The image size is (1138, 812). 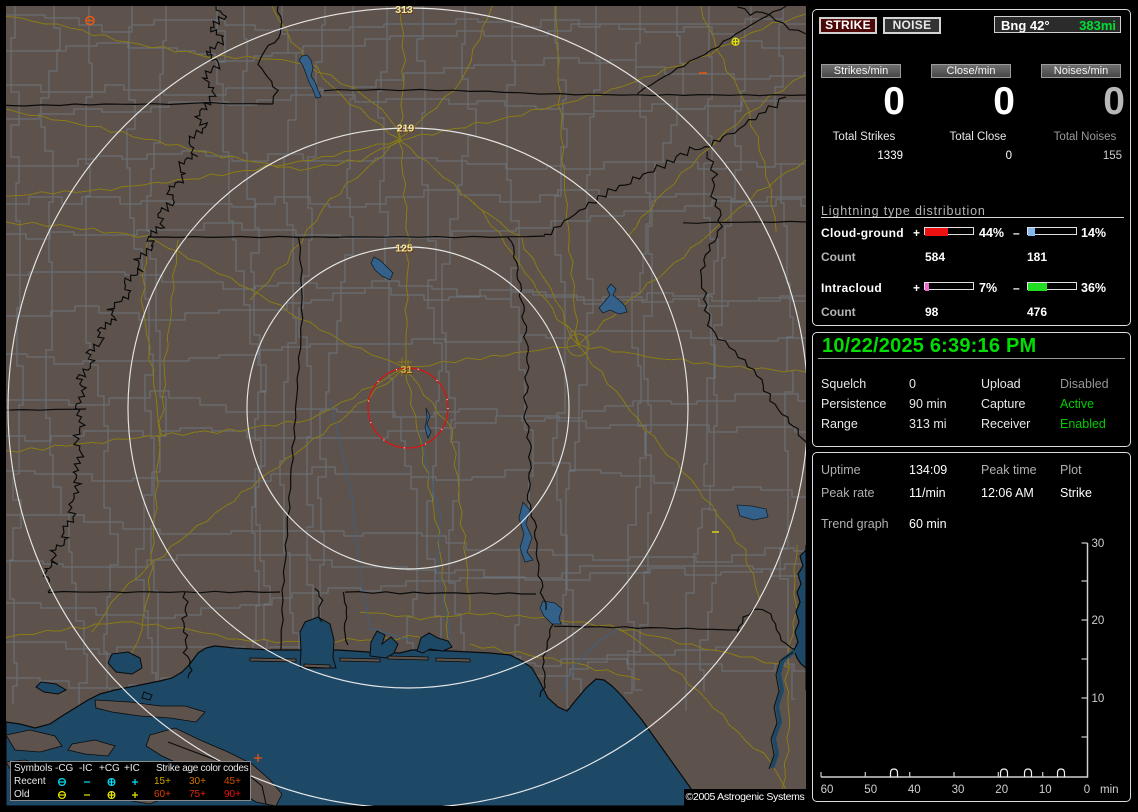 What do you see at coordinates (870, 790) in the screenshot?
I see `svg-text: 50` at bounding box center [870, 790].